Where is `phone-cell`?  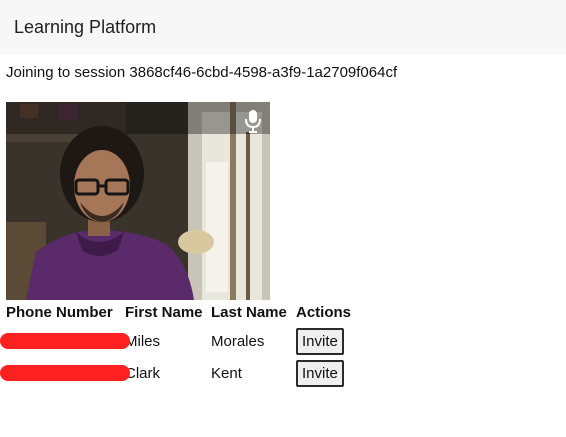 phone-cell is located at coordinates (65, 373).